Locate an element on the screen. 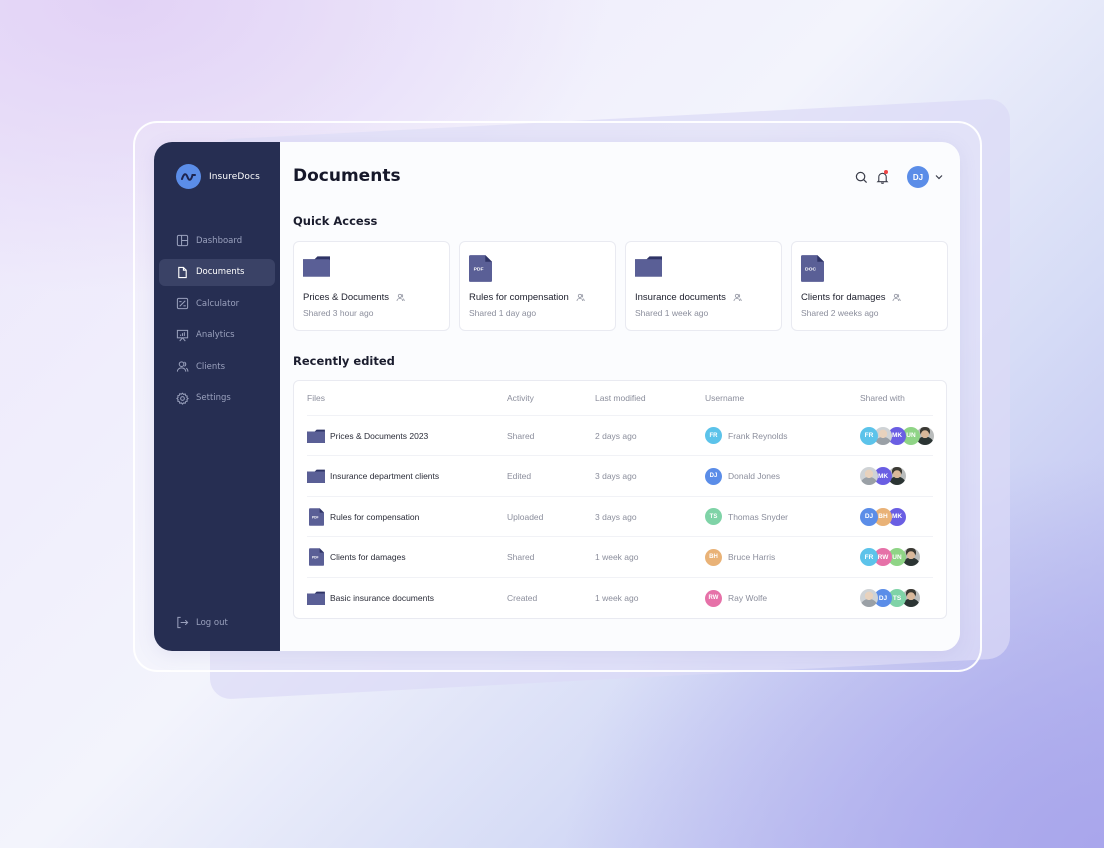 This screenshot has width=1104, height=848. quick-access-title: Quick Access is located at coordinates (335, 221).